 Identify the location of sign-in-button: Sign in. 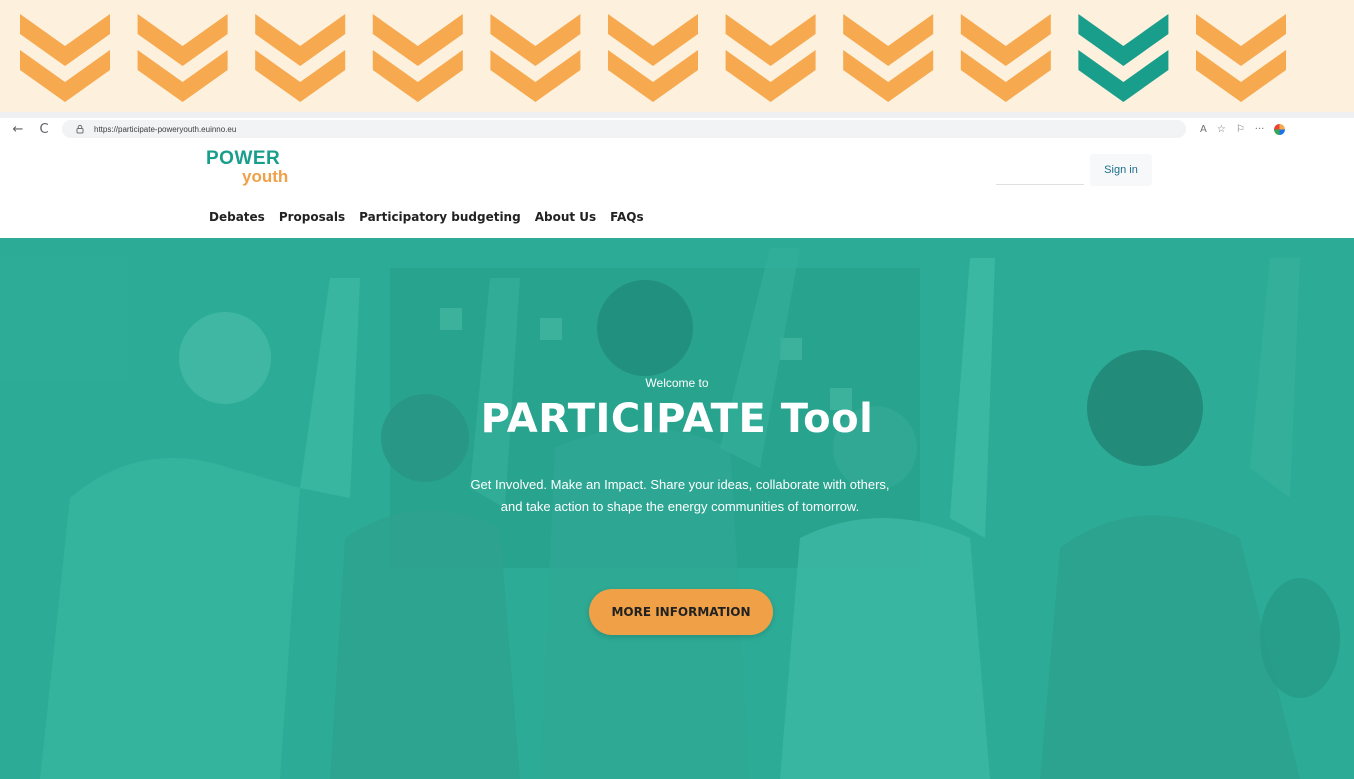
(1121, 170).